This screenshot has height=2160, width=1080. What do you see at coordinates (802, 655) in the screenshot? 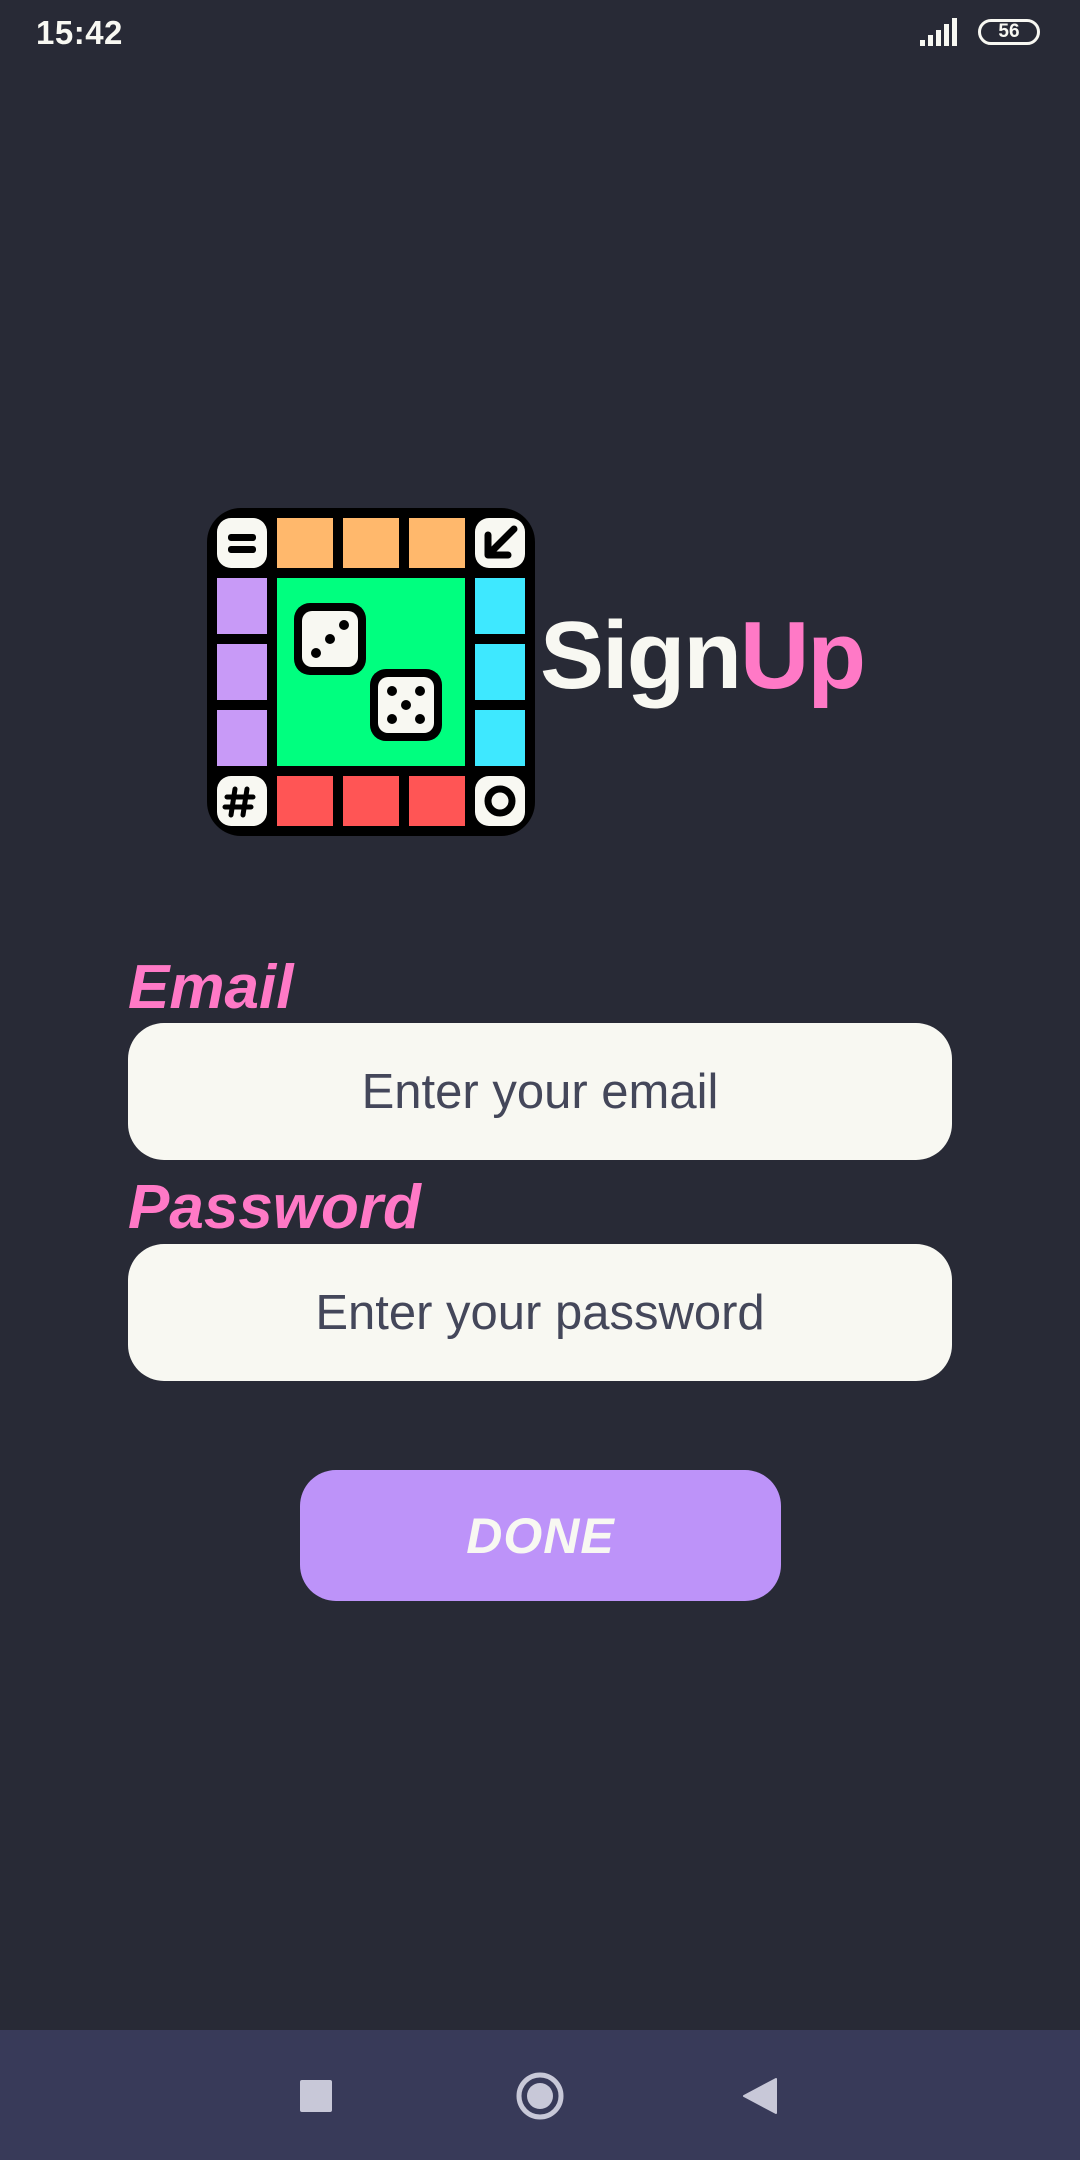
I see `title-up: Up` at bounding box center [802, 655].